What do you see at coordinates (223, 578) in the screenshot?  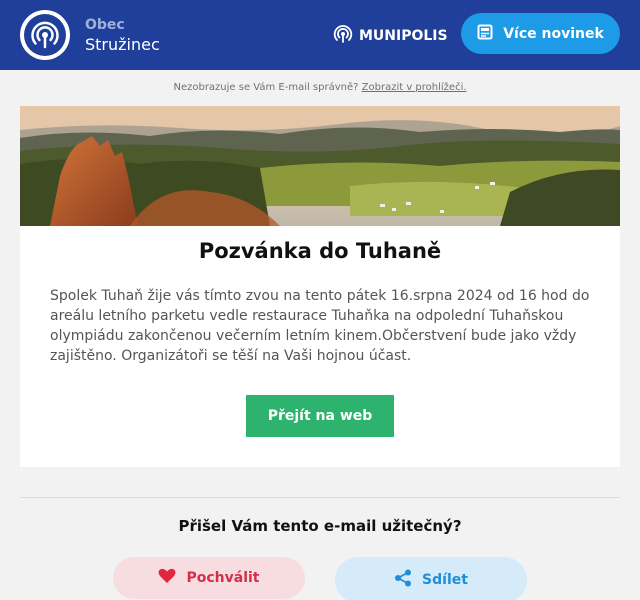 I see `praise-label: Pochválit` at bounding box center [223, 578].